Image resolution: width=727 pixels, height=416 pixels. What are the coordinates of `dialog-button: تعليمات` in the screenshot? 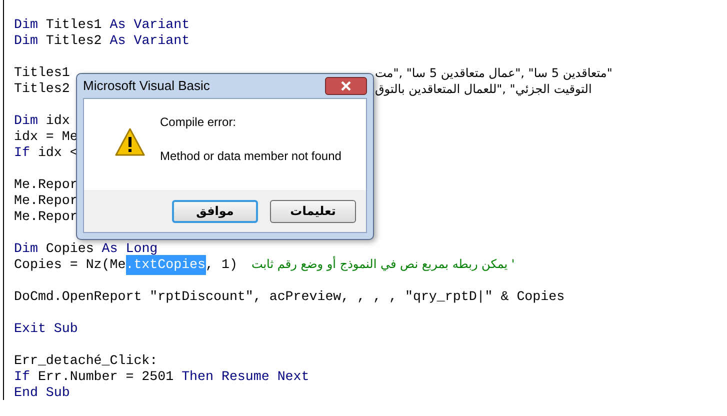 It's located at (313, 211).